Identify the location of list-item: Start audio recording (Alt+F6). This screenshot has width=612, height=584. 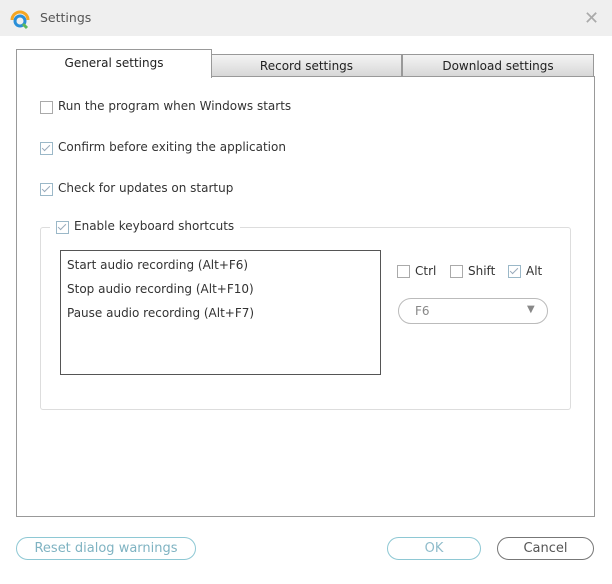
(157, 265).